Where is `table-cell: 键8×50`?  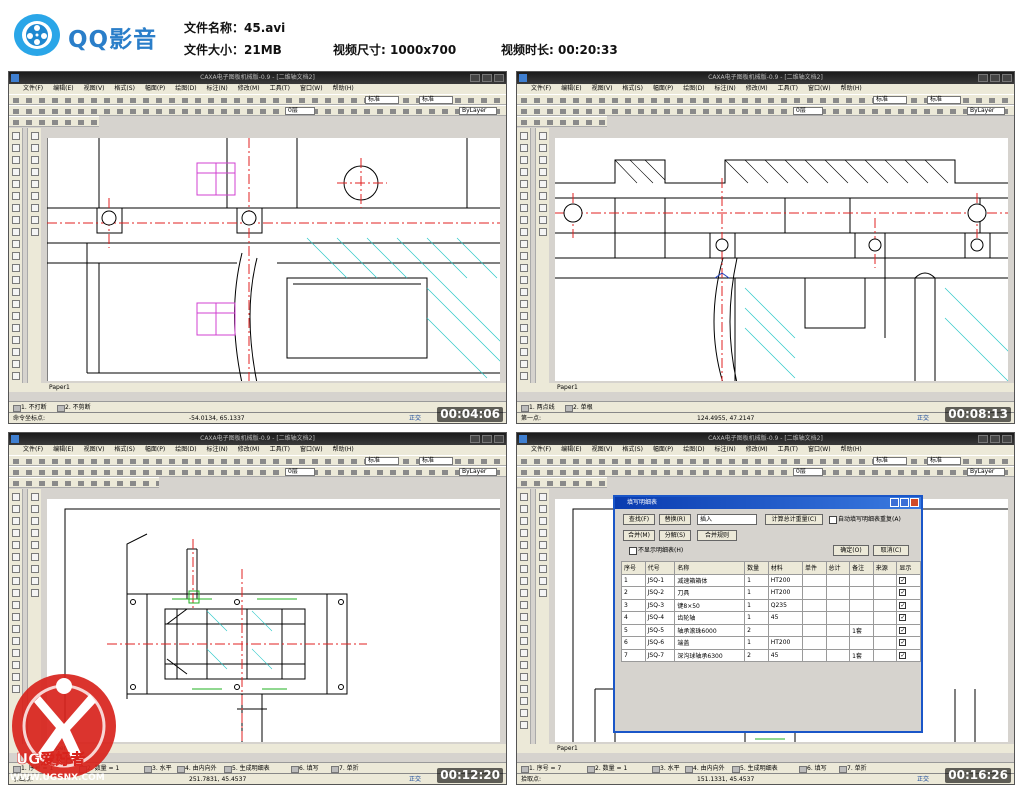 table-cell: 键8×50 is located at coordinates (710, 605).